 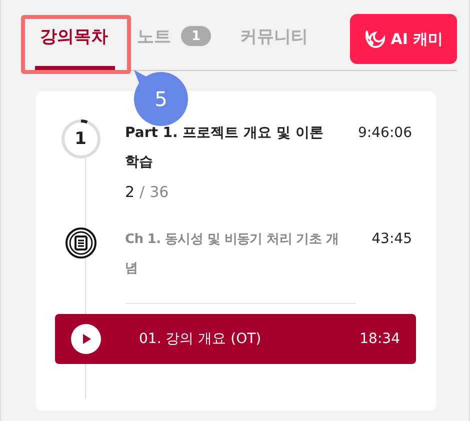 I want to click on lesson-title: 01. 강의 개요 (OT), so click(x=200, y=339).